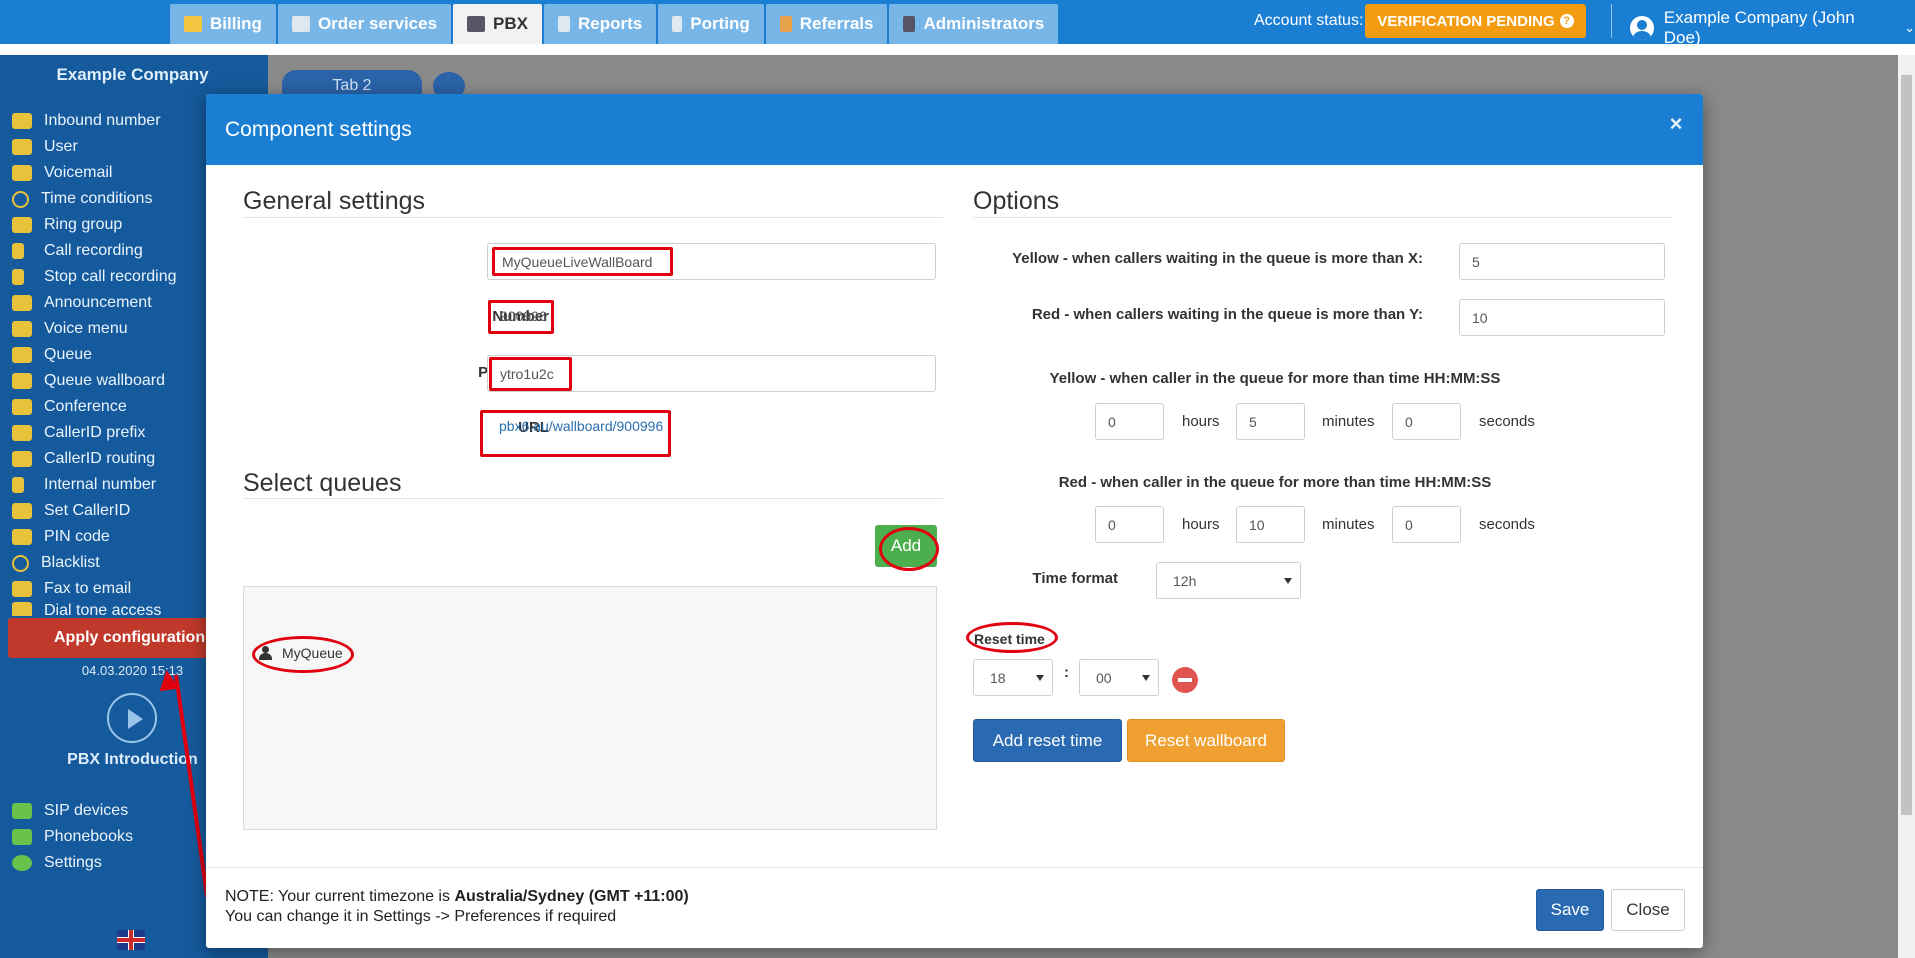 The image size is (1915, 958). What do you see at coordinates (72, 811) in the screenshot?
I see `sidebar-item-sip-devices: SIP devices` at bounding box center [72, 811].